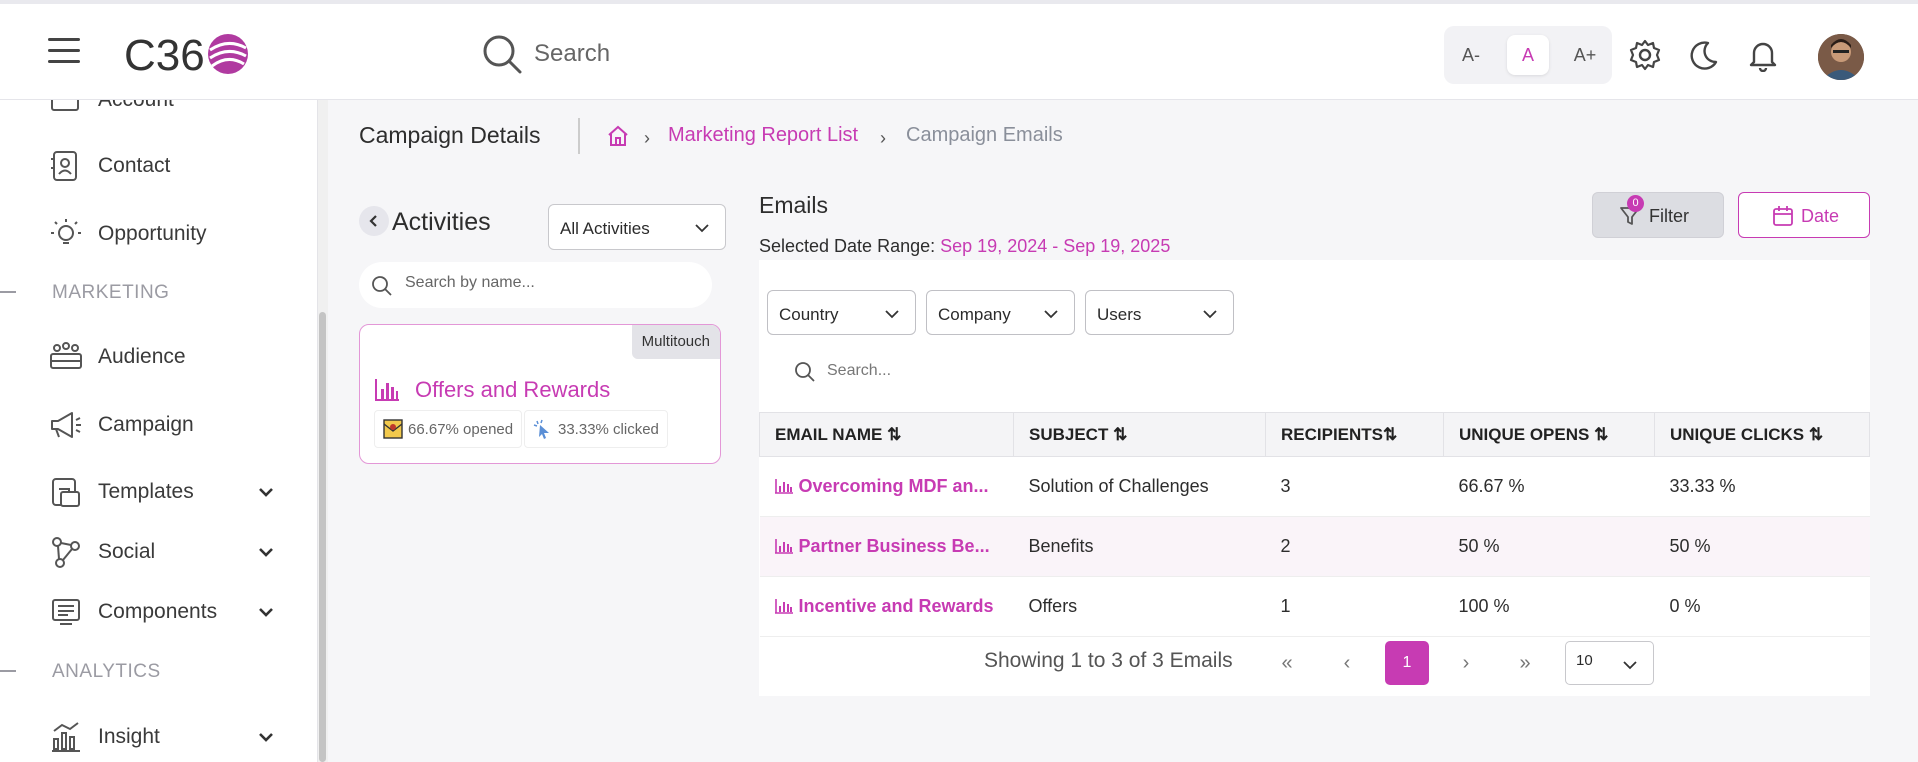  What do you see at coordinates (1549, 486) in the screenshot?
I see `opens-cell: 66.67 %` at bounding box center [1549, 486].